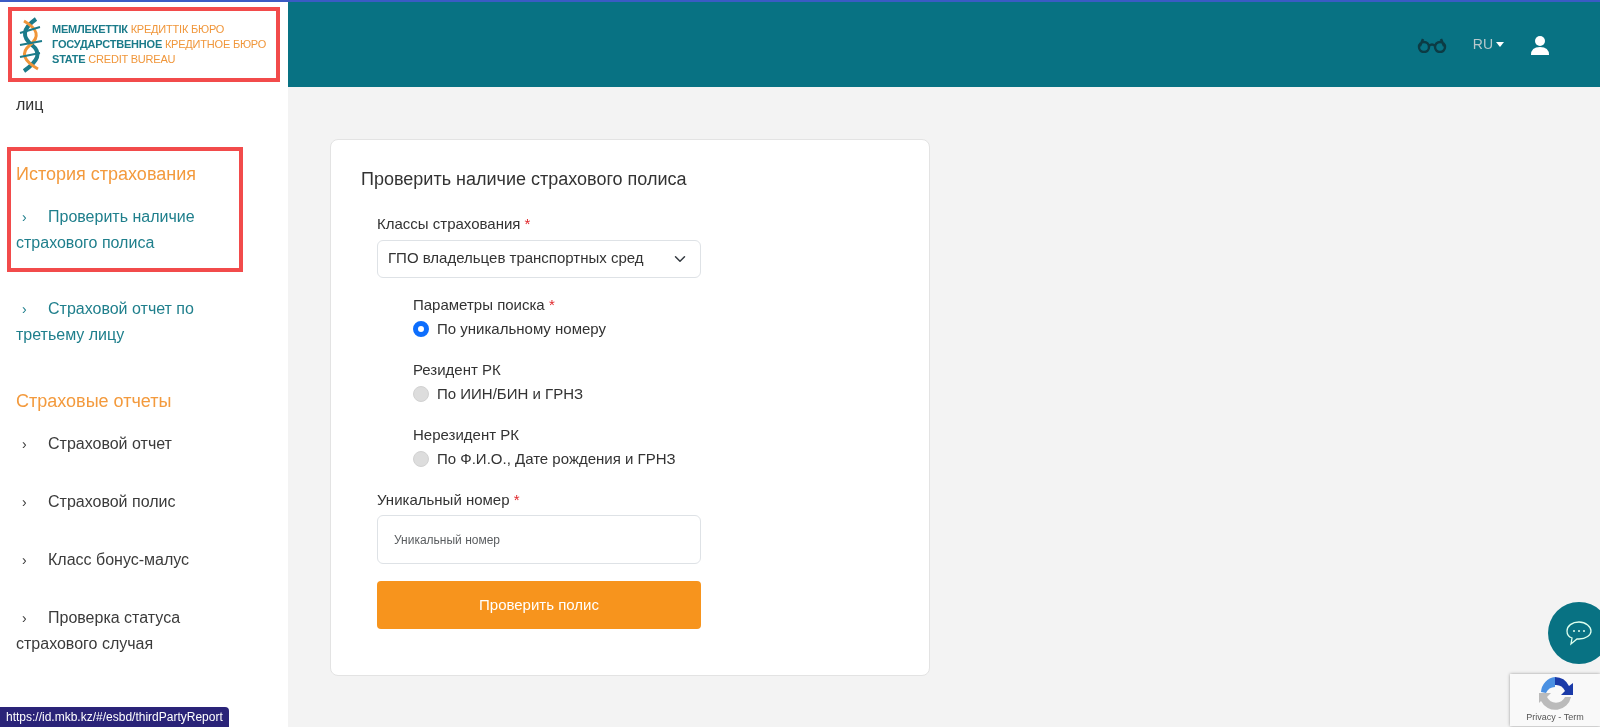  I want to click on sidebar-link: › Проверка статуса страхового случая, so click(123, 631).